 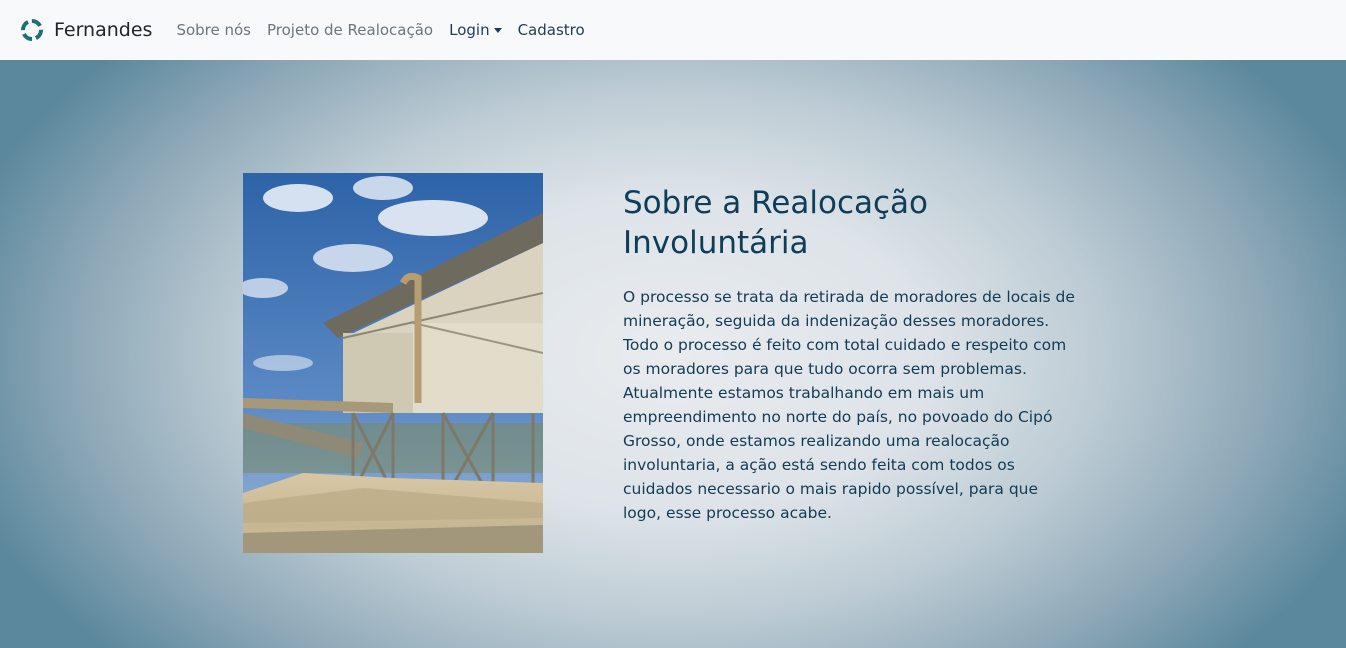 What do you see at coordinates (213, 30) in the screenshot?
I see `nav-link-sobre: Sobre nós` at bounding box center [213, 30].